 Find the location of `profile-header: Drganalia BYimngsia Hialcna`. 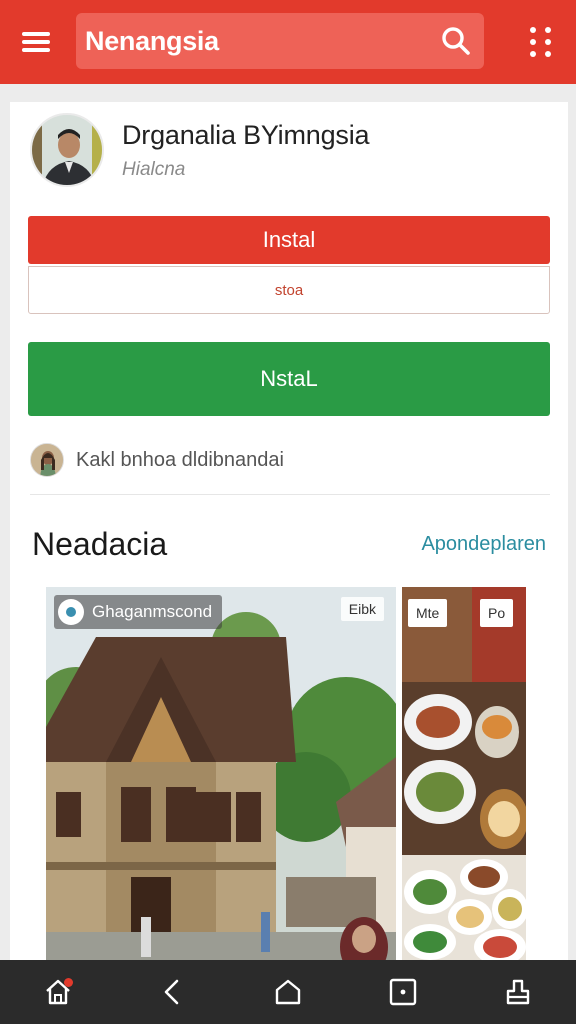

profile-header: Drganalia BYimngsia Hialcna is located at coordinates (290, 150).